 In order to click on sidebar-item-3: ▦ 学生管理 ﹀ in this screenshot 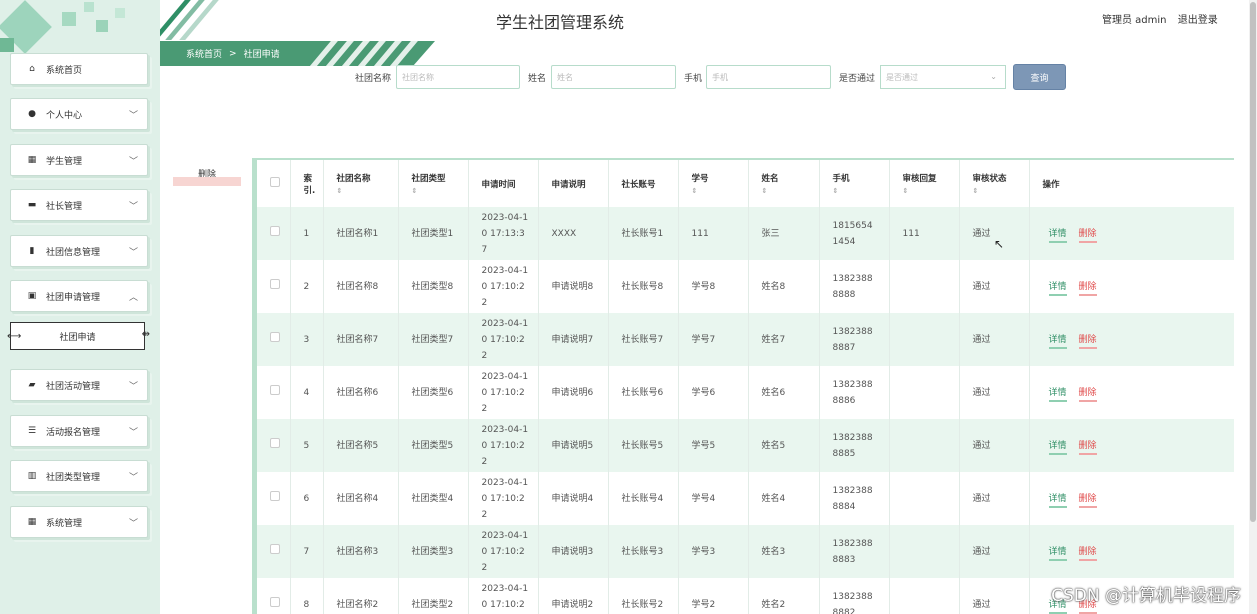, I will do `click(79, 160)`.